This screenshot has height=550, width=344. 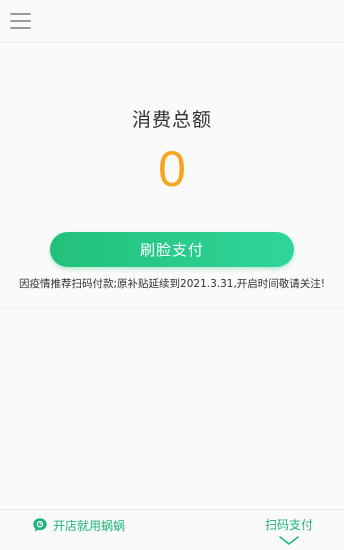 What do you see at coordinates (288, 525) in the screenshot?
I see `scan-pay-label: 扫码支付` at bounding box center [288, 525].